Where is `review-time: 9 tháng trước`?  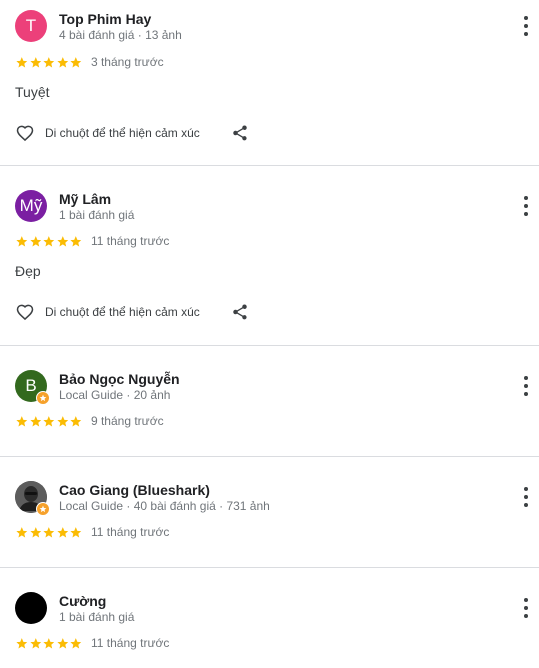 review-time: 9 tháng trước is located at coordinates (127, 421).